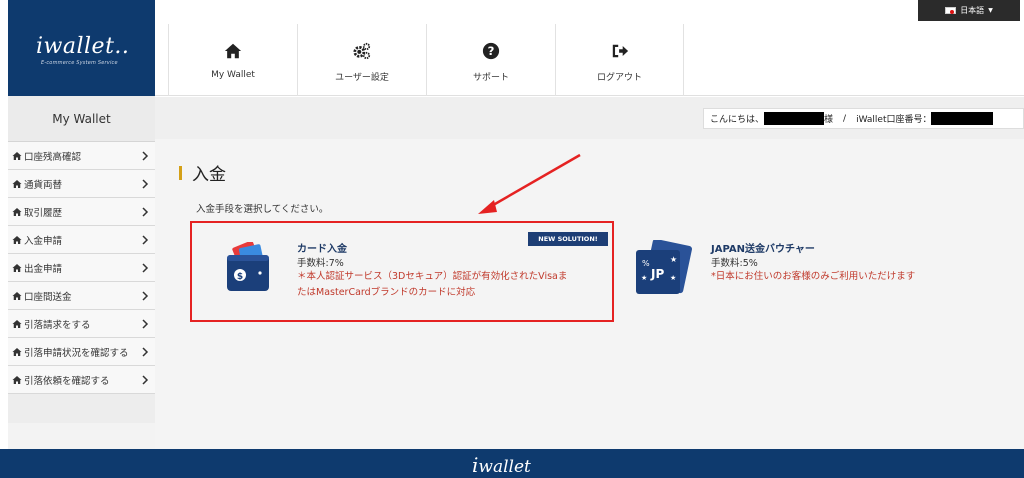 Image resolution: width=1024 pixels, height=478 pixels. I want to click on nav-my-wallet: My Wallet, so click(232, 60).